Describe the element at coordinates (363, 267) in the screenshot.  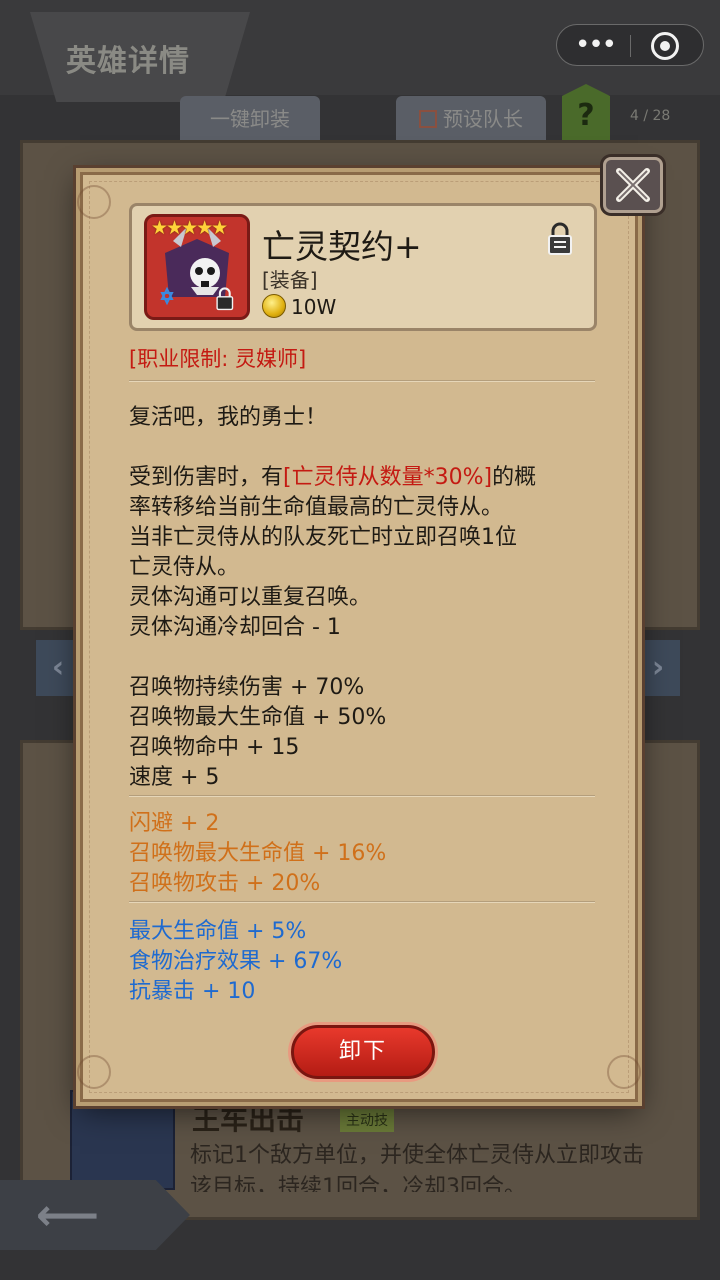
I see `item-header-card: ★★★★★ 亡灵契约+ [装备] 10W` at that location.